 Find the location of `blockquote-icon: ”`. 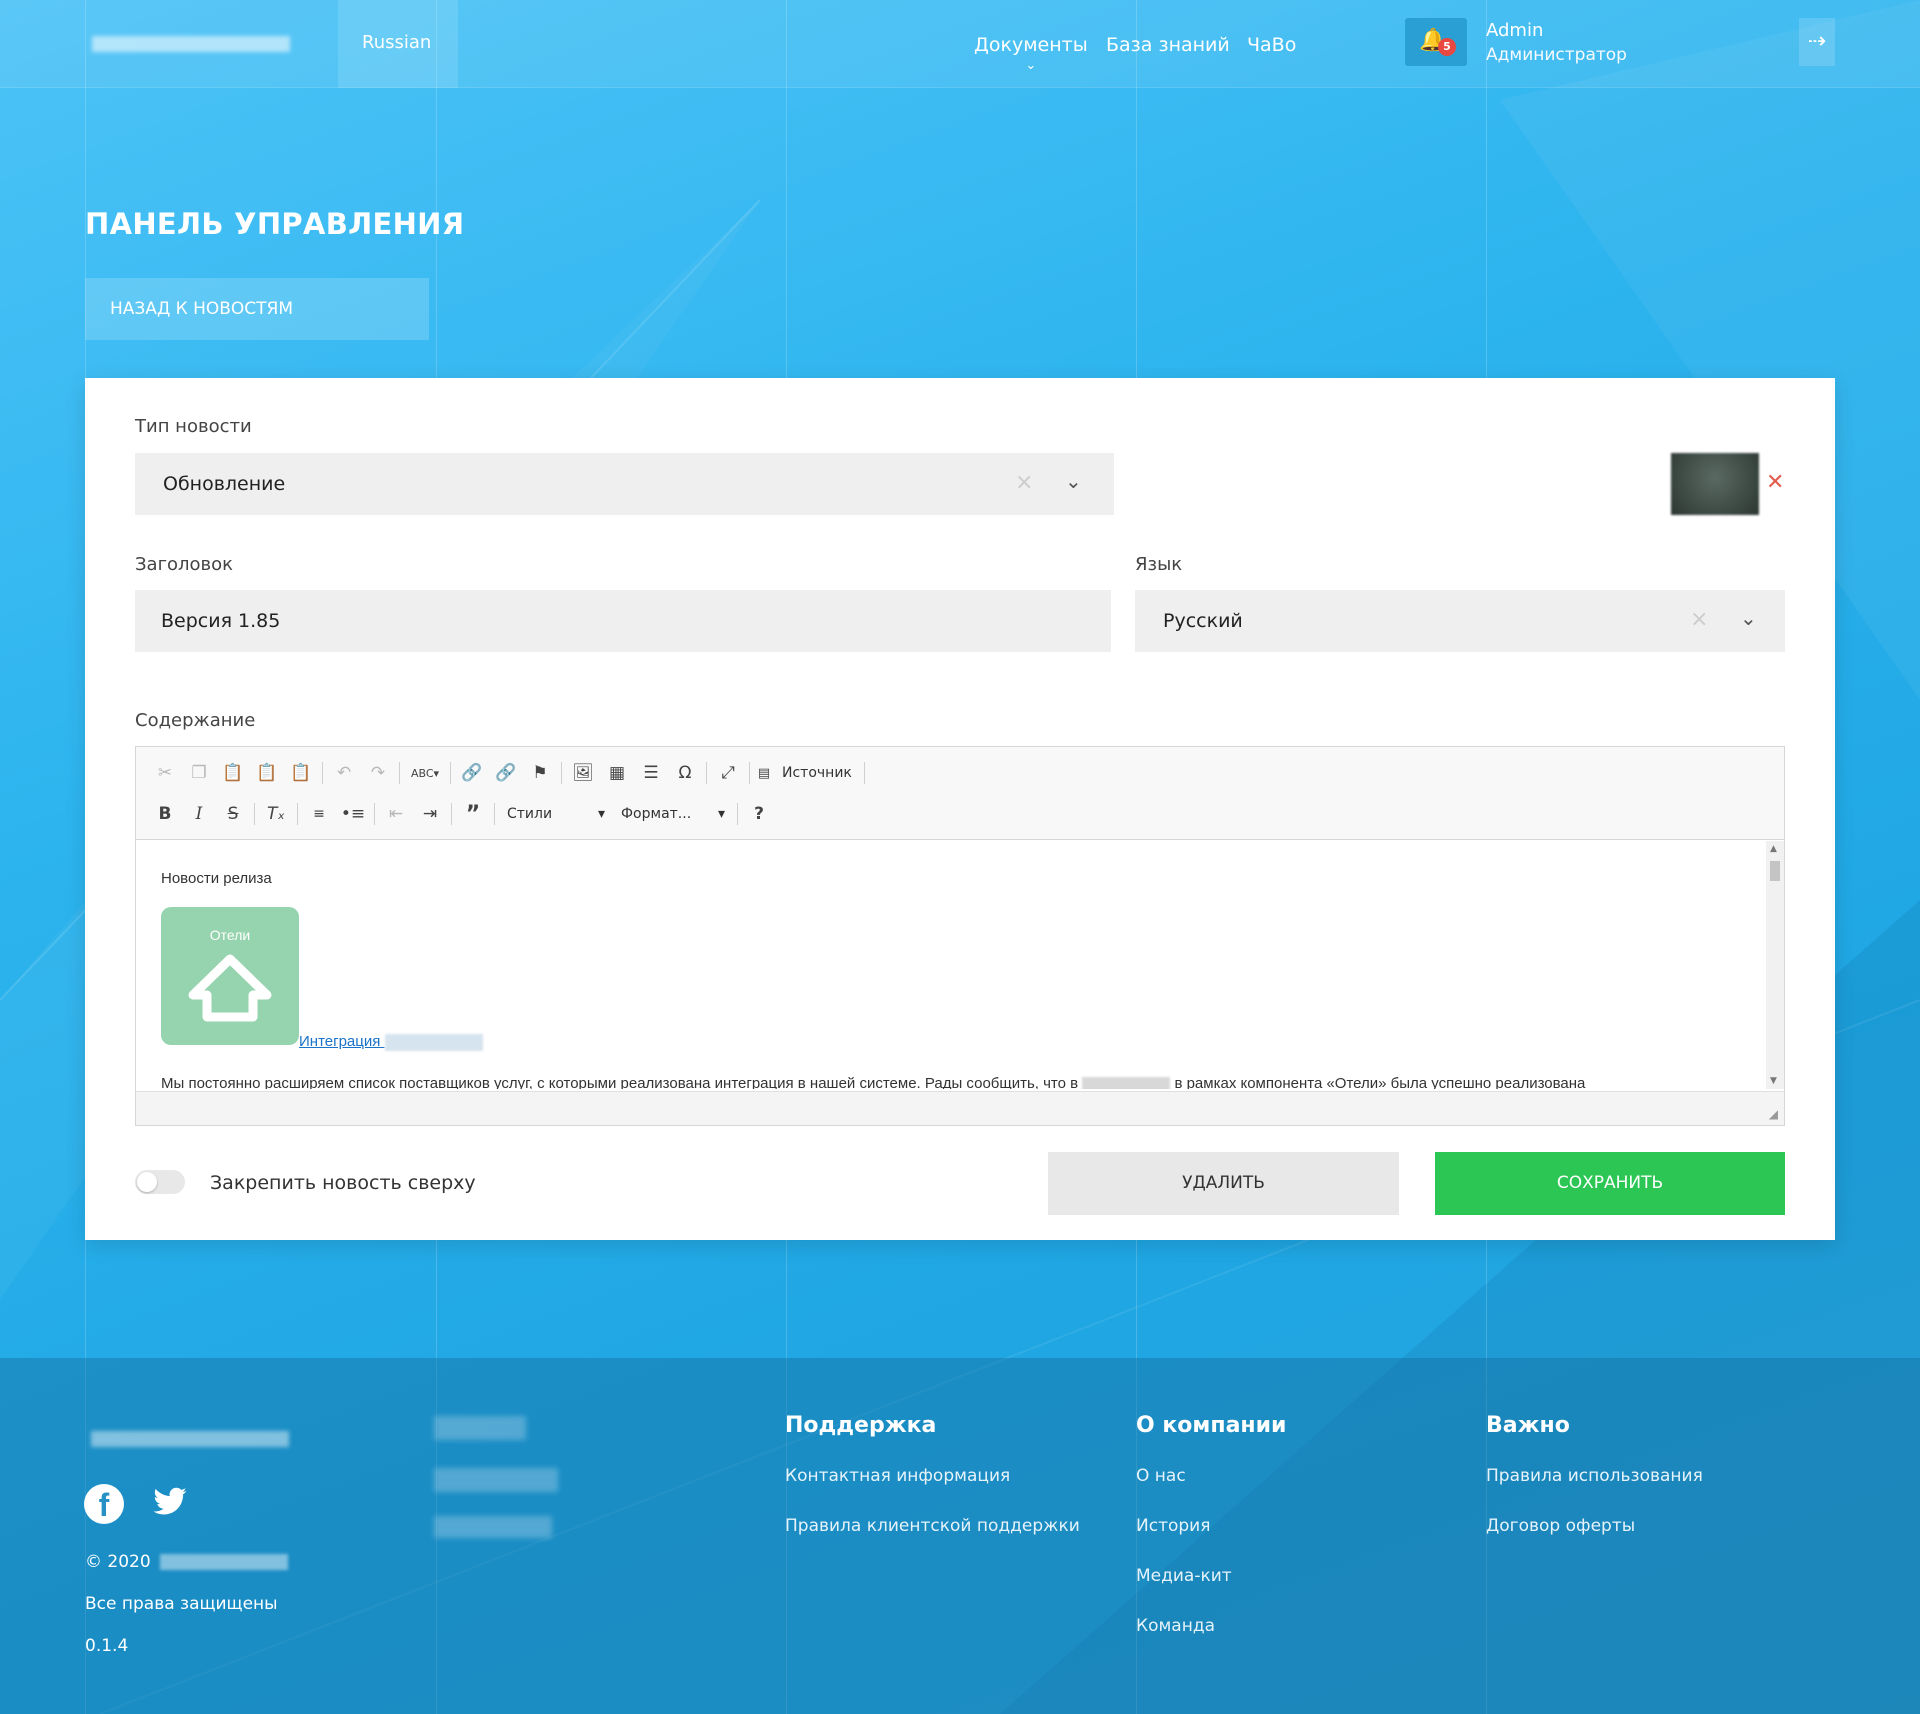

blockquote-icon: ” is located at coordinates (473, 814).